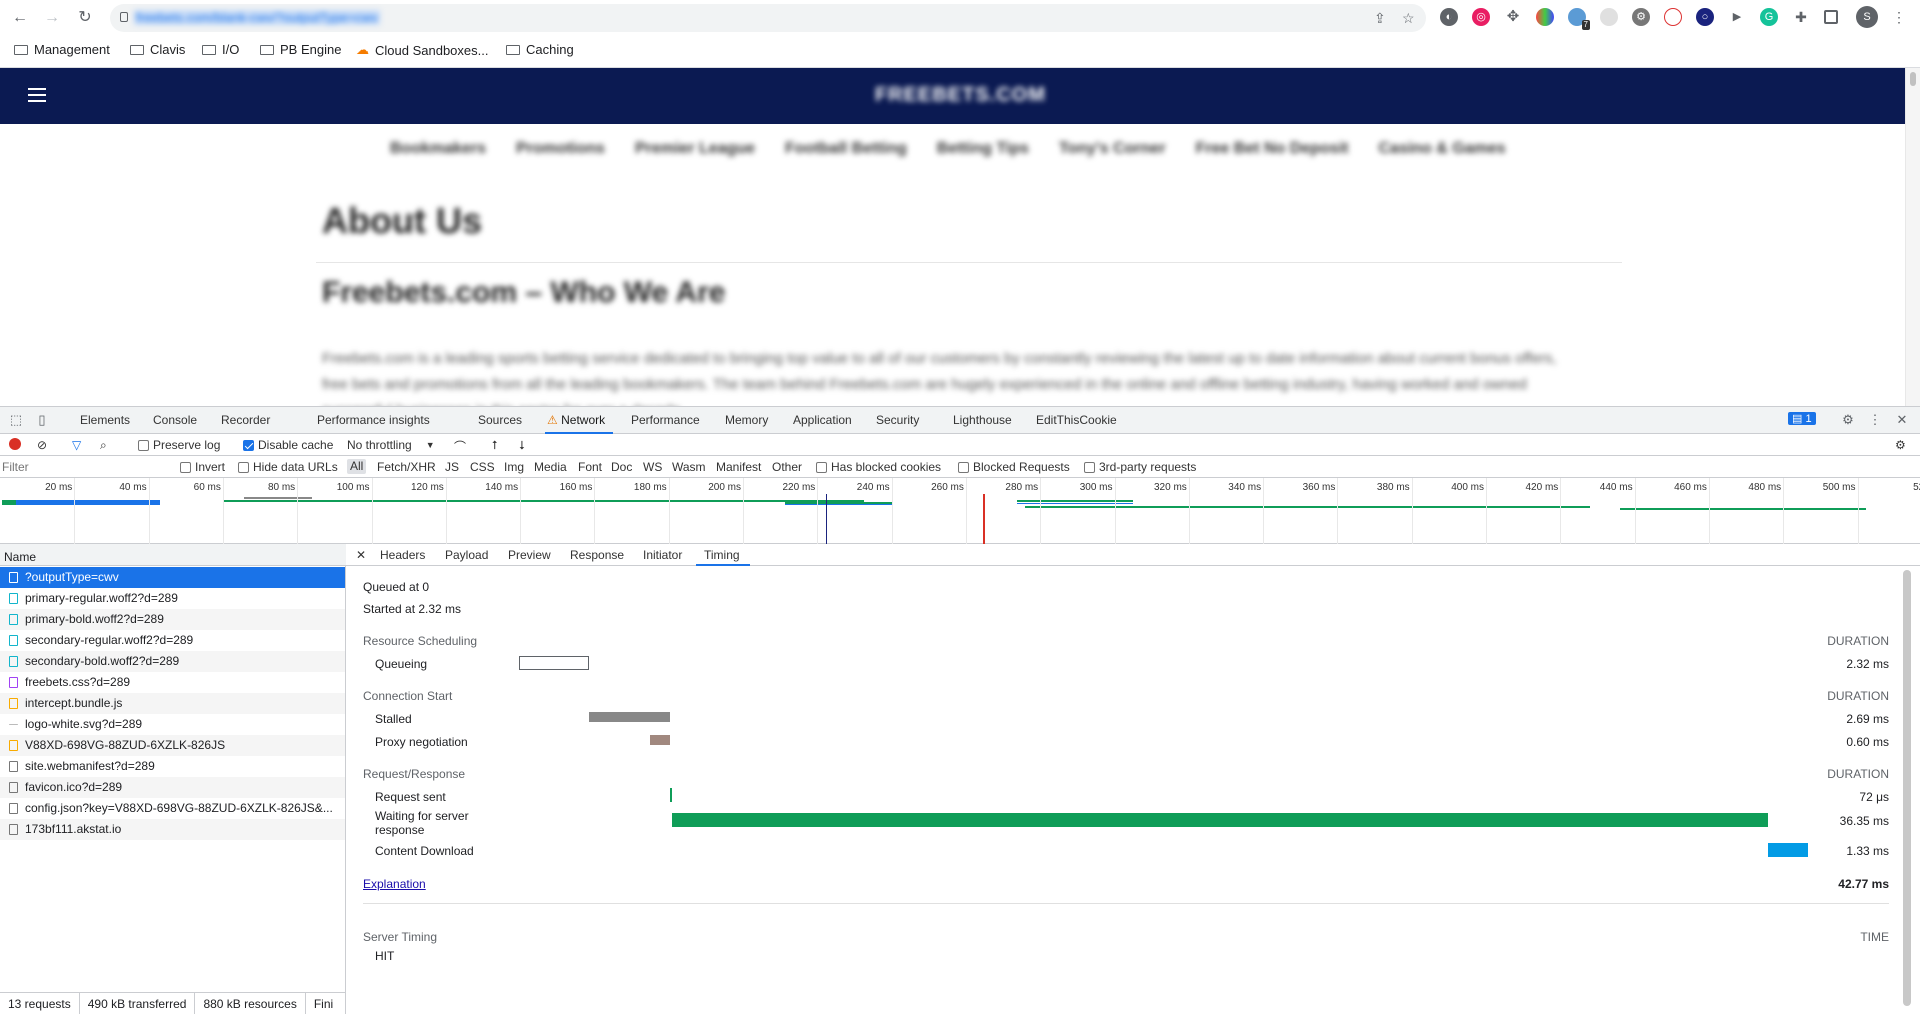 The width and height of the screenshot is (1920, 1014). I want to click on tab-application: Application, so click(822, 420).